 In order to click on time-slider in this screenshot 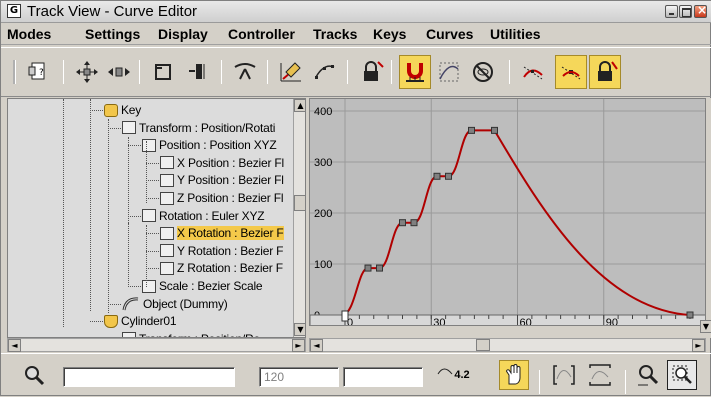, I will do `click(345, 316)`.